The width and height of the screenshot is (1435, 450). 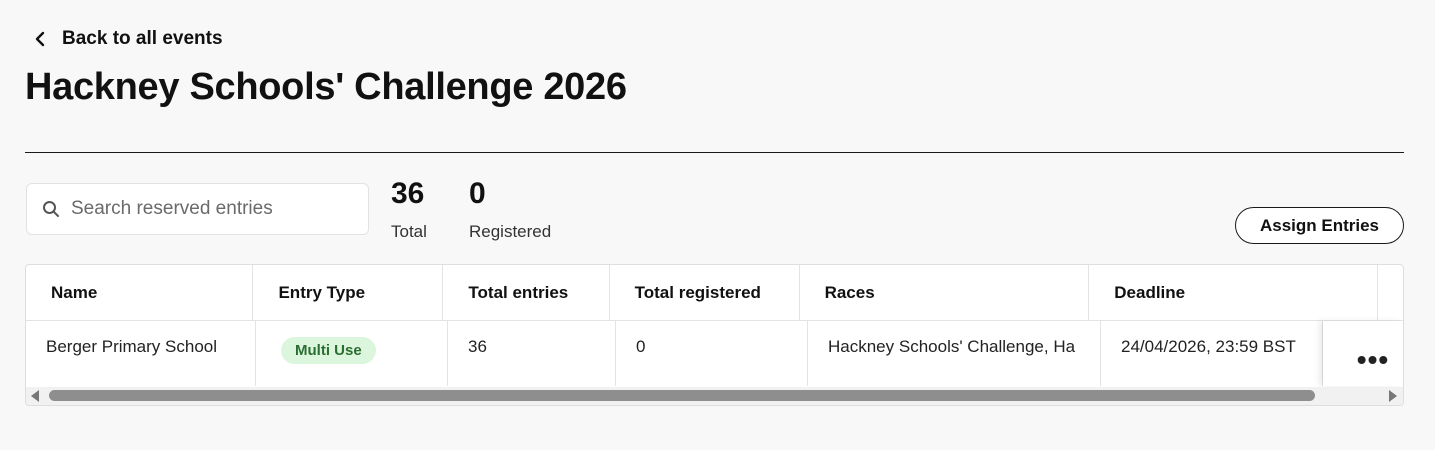 What do you see at coordinates (35, 396) in the screenshot?
I see `scroll-left-arrow-icon` at bounding box center [35, 396].